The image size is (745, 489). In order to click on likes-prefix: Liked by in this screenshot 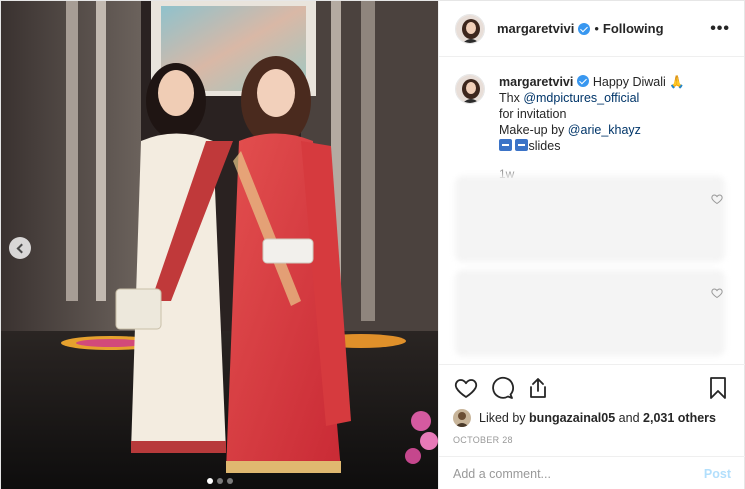, I will do `click(502, 418)`.